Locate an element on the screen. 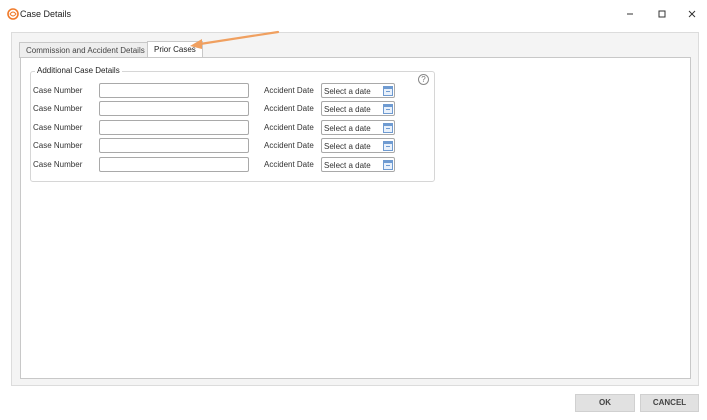  minimize-icon is located at coordinates (630, 14).